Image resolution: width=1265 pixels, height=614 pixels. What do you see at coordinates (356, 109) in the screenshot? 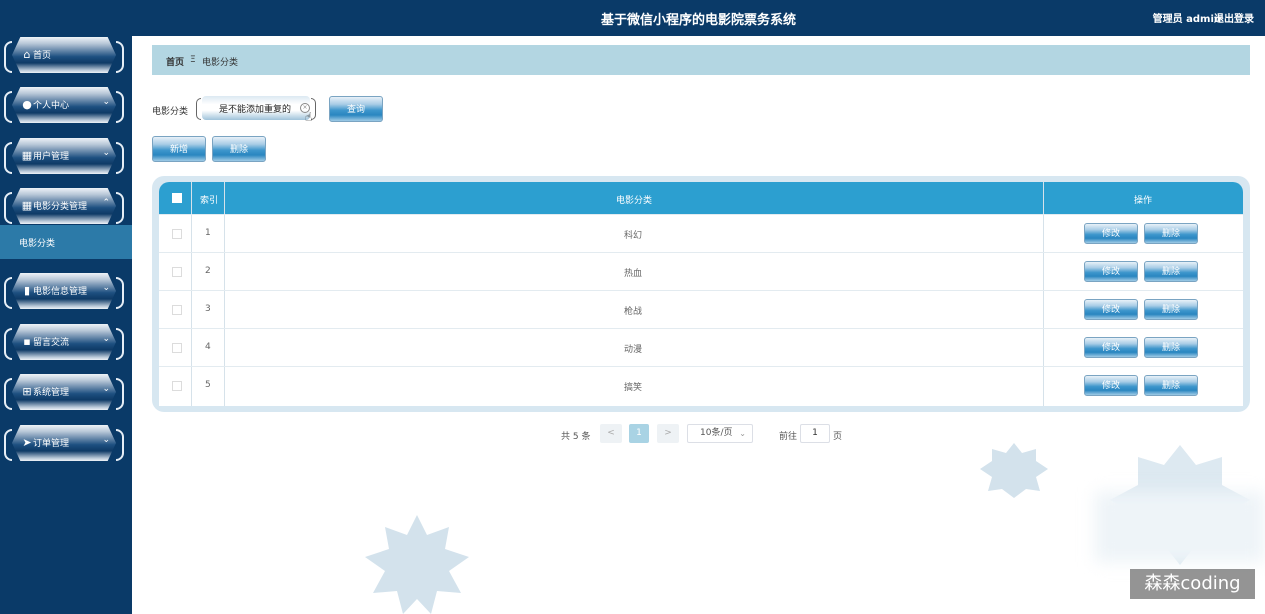
I see `search-button: 查询` at bounding box center [356, 109].